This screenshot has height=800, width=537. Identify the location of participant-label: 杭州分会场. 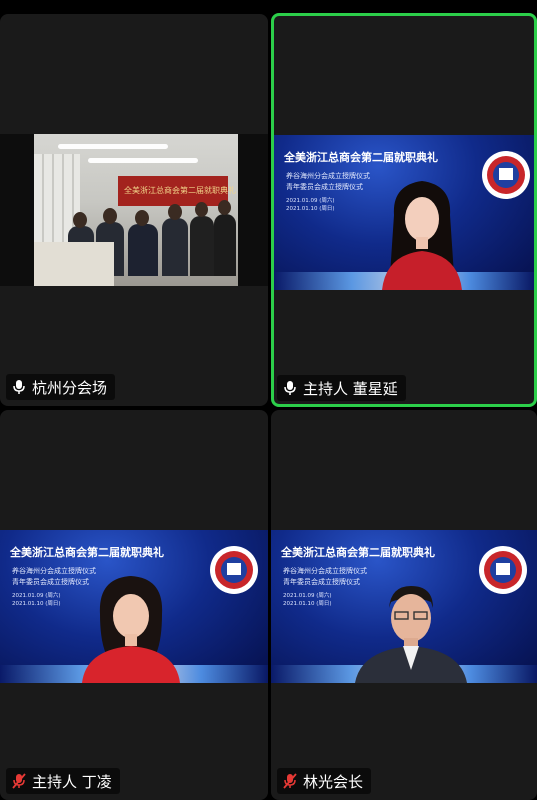
(61, 387).